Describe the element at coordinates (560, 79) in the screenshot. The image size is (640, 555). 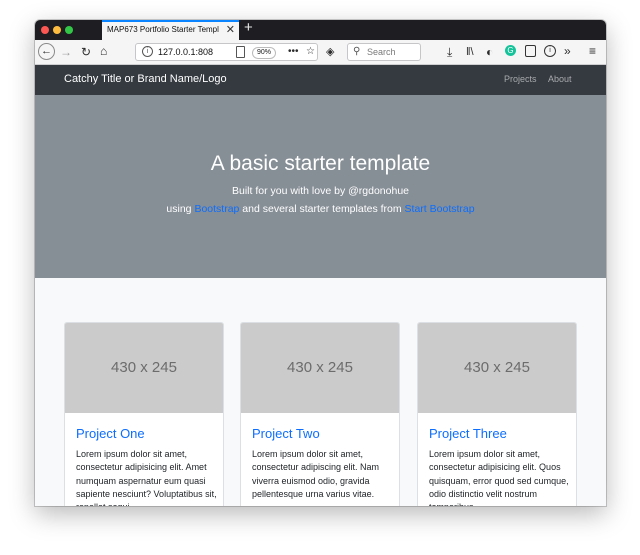
I see `nav-link-about: About` at that location.